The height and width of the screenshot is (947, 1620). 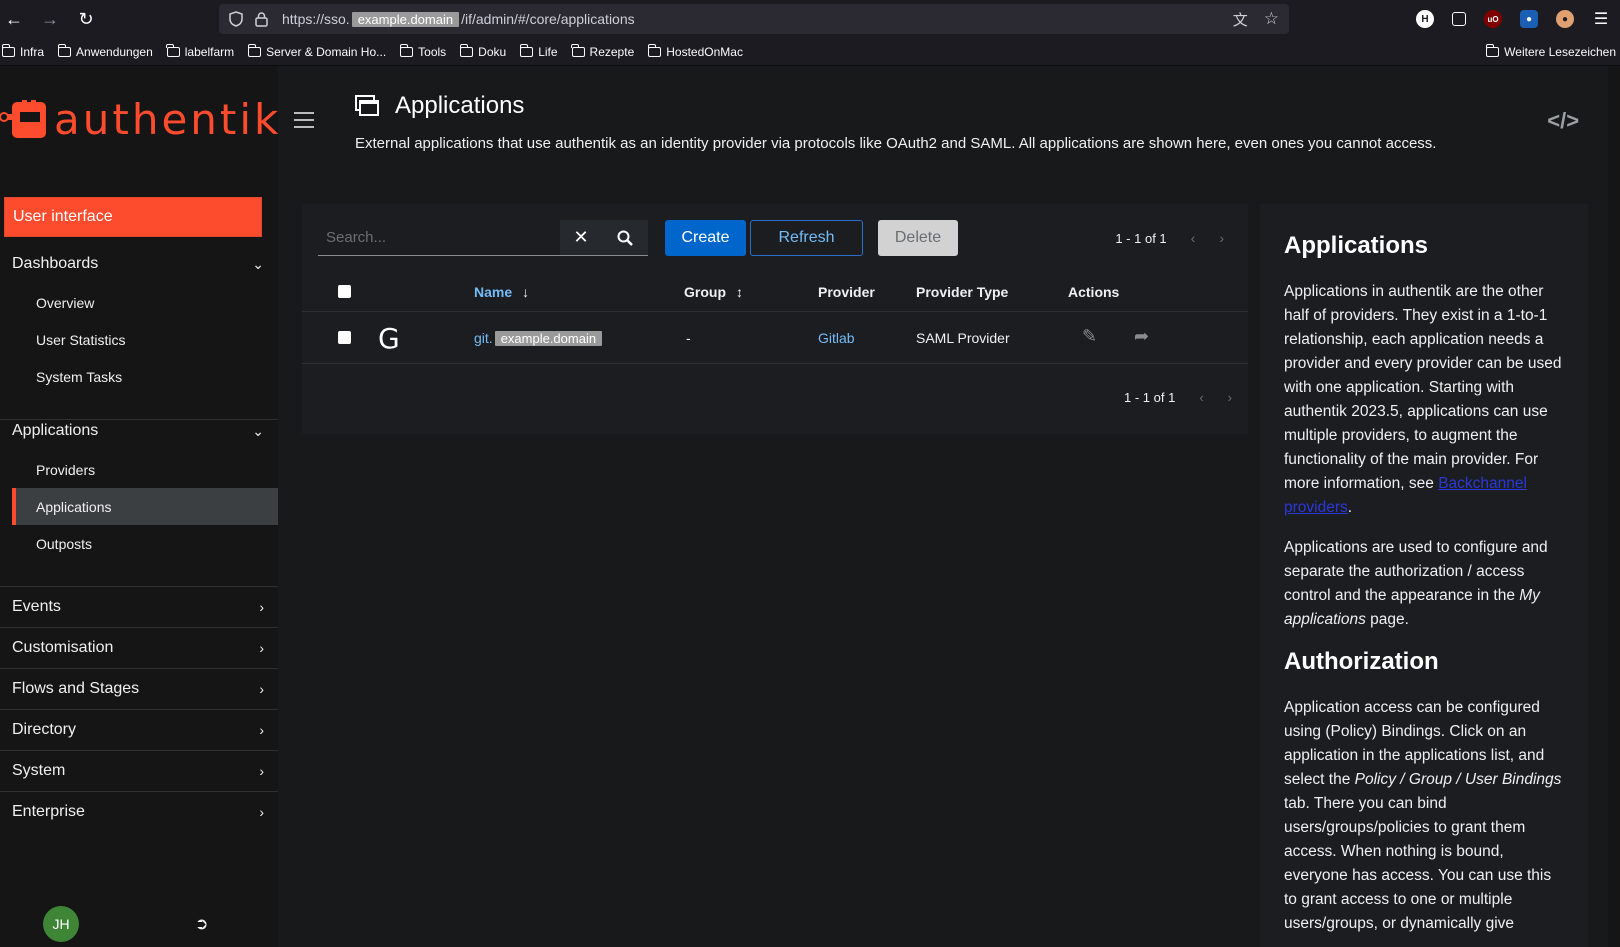 I want to click on row-checkbox, so click(x=344, y=337).